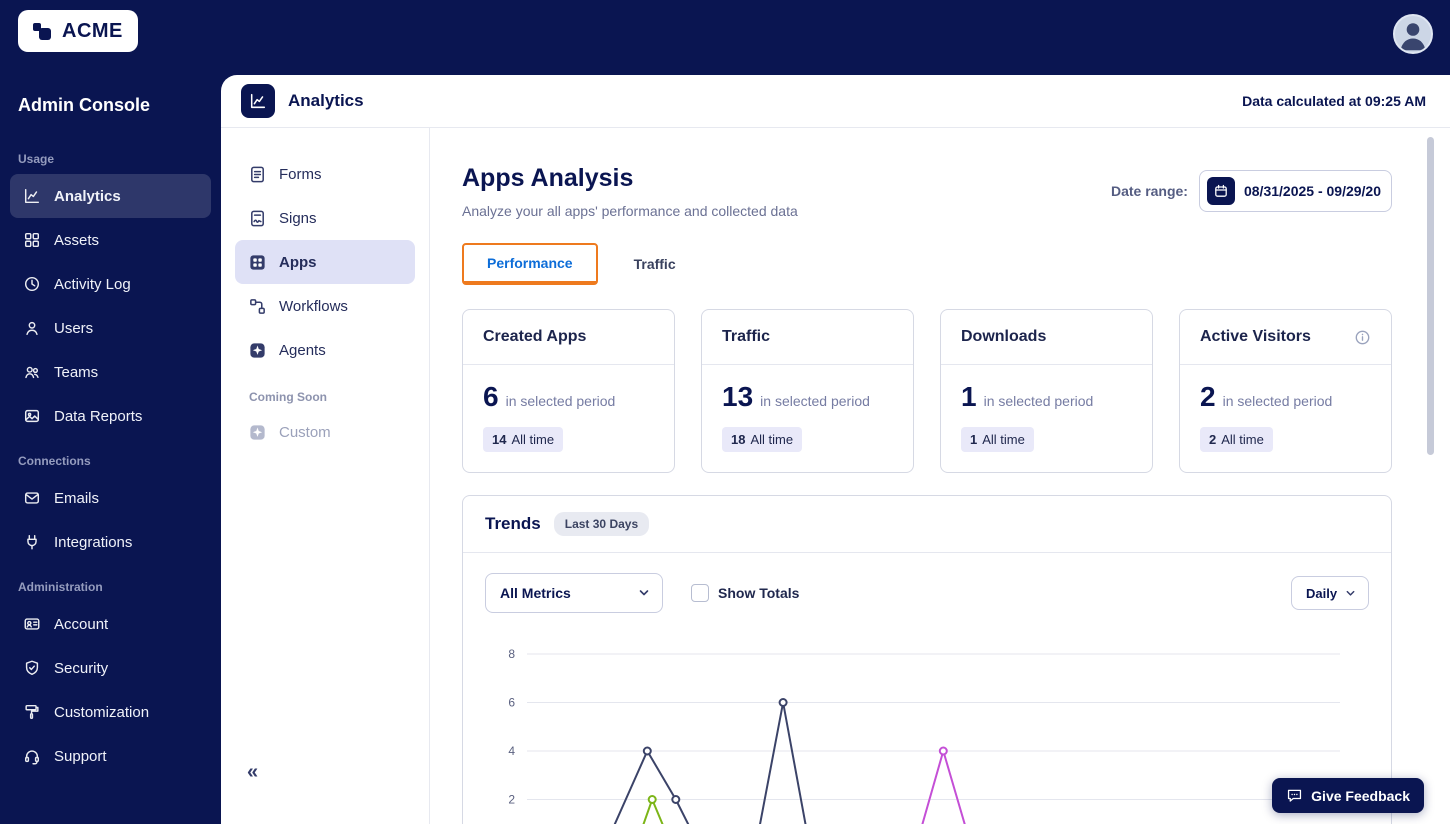  I want to click on sidebar-item-analytics: Analytics, so click(110, 196).